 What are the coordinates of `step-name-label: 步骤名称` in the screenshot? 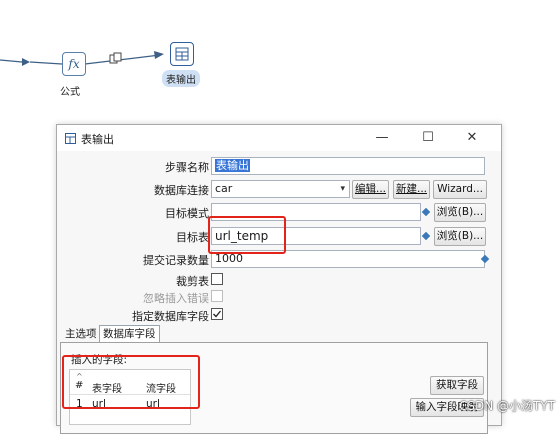 It's located at (187, 167).